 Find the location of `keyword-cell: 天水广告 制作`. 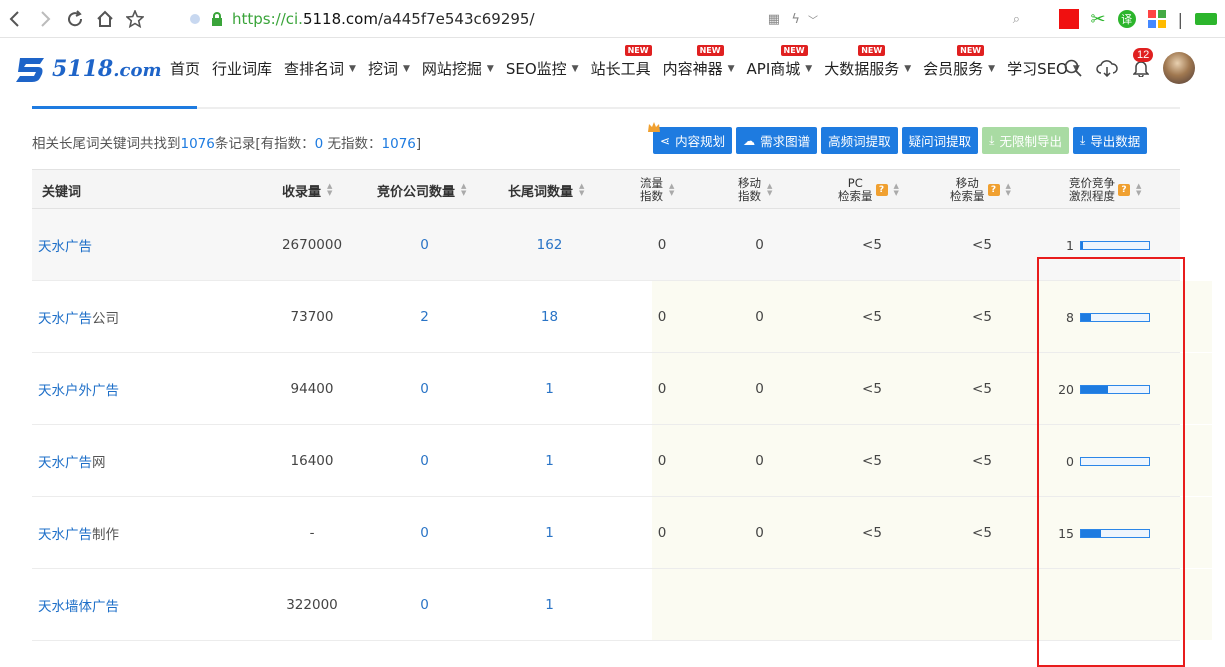

keyword-cell: 天水广告 制作 is located at coordinates (78, 533).